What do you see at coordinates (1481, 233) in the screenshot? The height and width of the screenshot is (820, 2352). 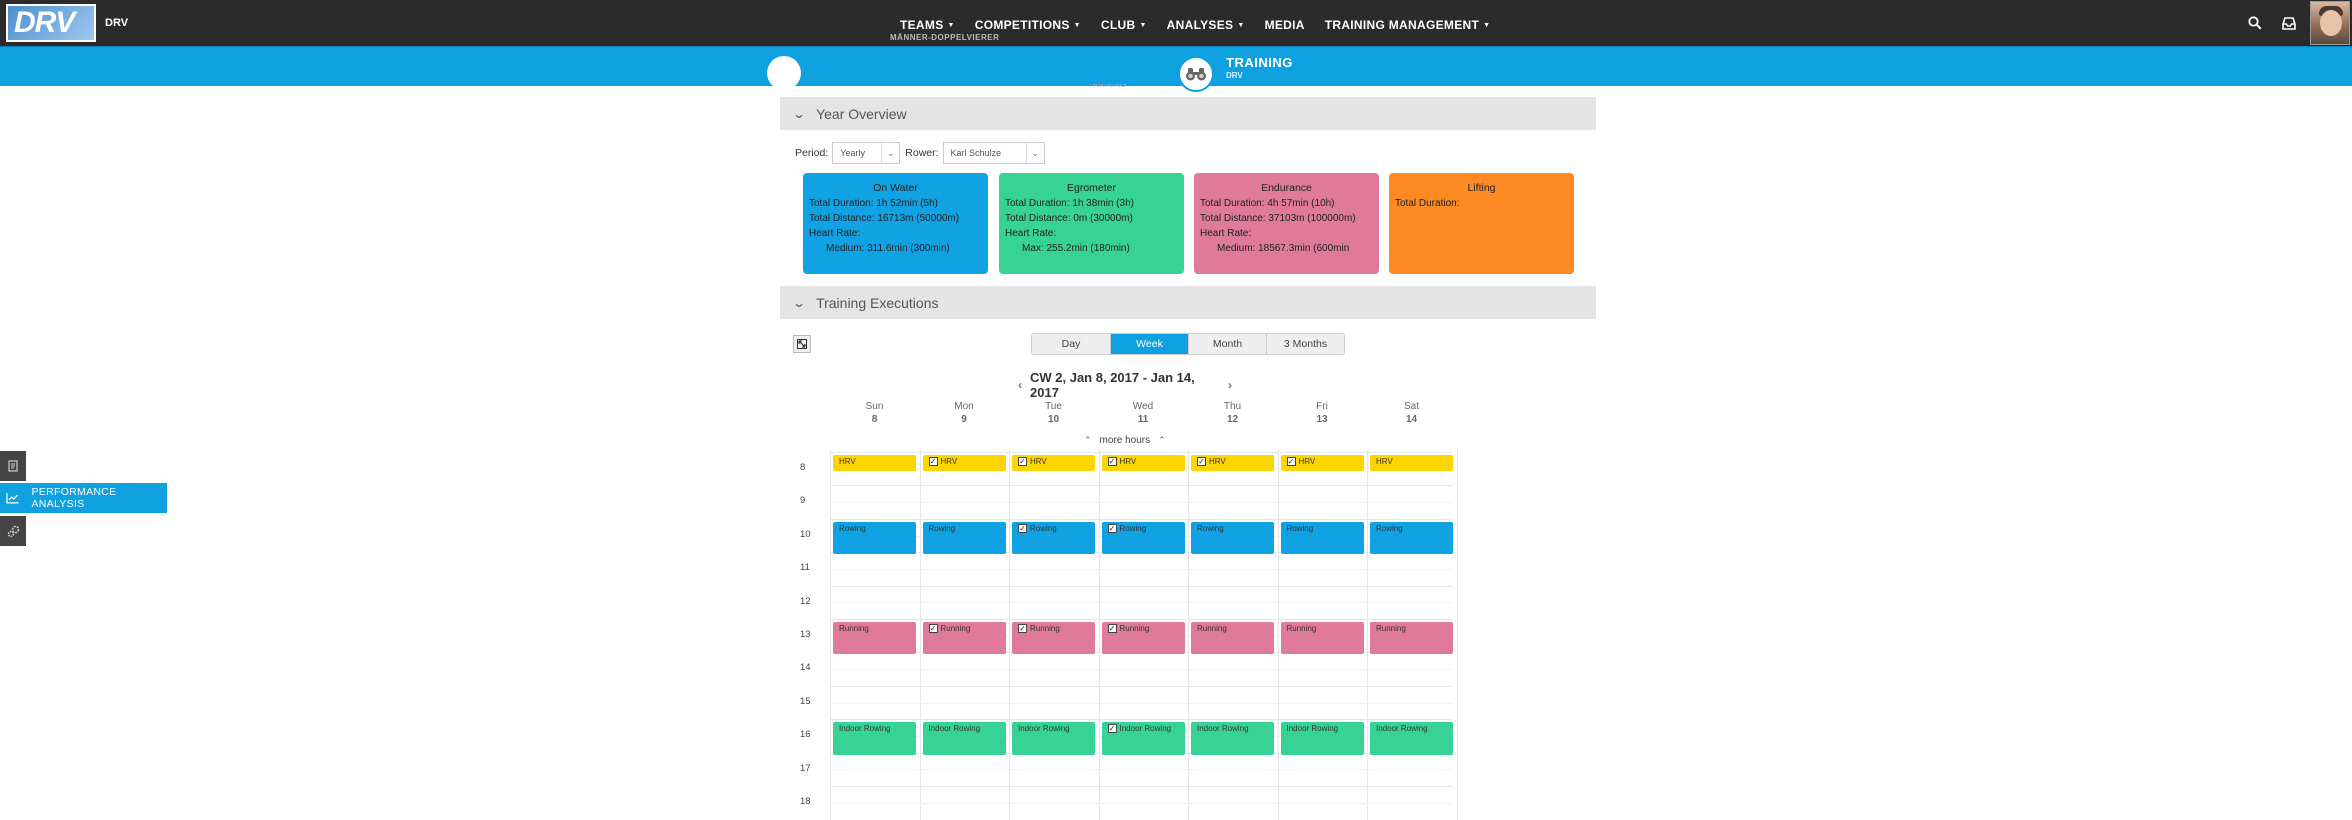 I see `card-line` at bounding box center [1481, 233].